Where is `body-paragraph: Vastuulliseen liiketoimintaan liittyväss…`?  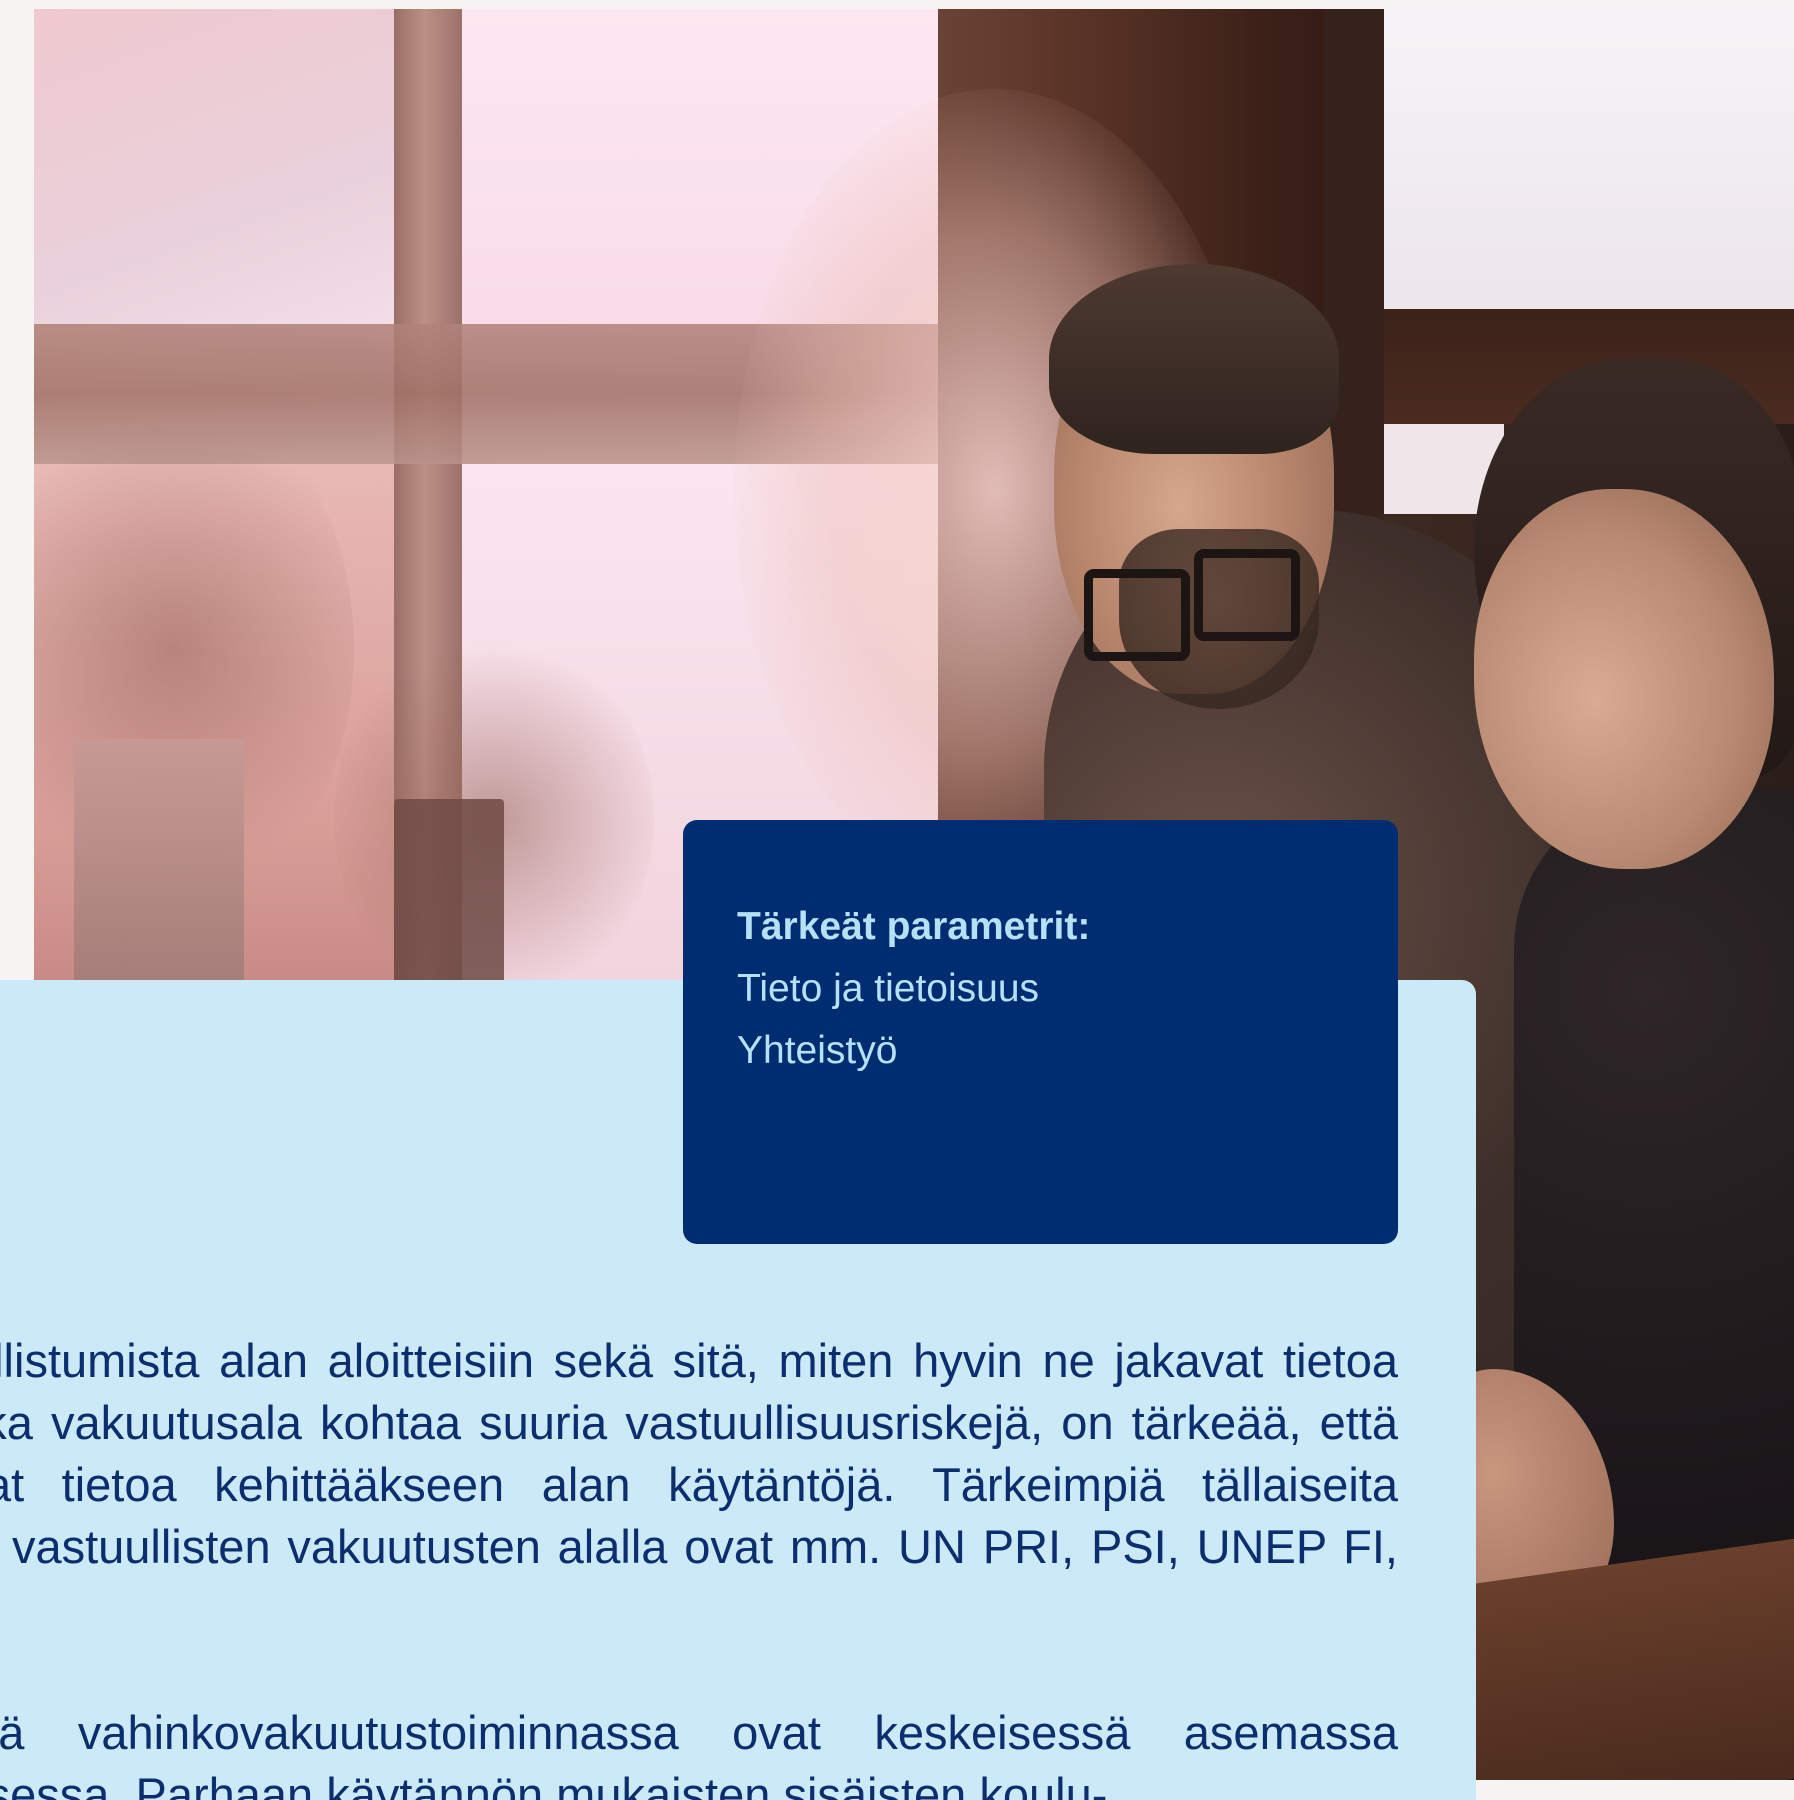 body-paragraph: Vastuulliseen liiketoimintaan liittyväss… is located at coordinates (699, 1753).